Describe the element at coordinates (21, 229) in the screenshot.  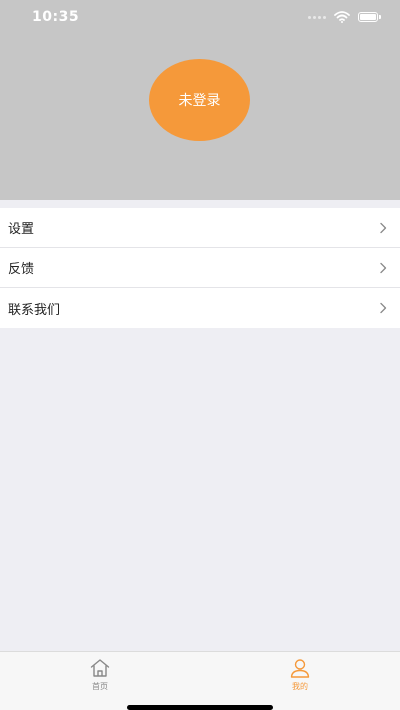
I see `menu-item-label: 设置` at that location.